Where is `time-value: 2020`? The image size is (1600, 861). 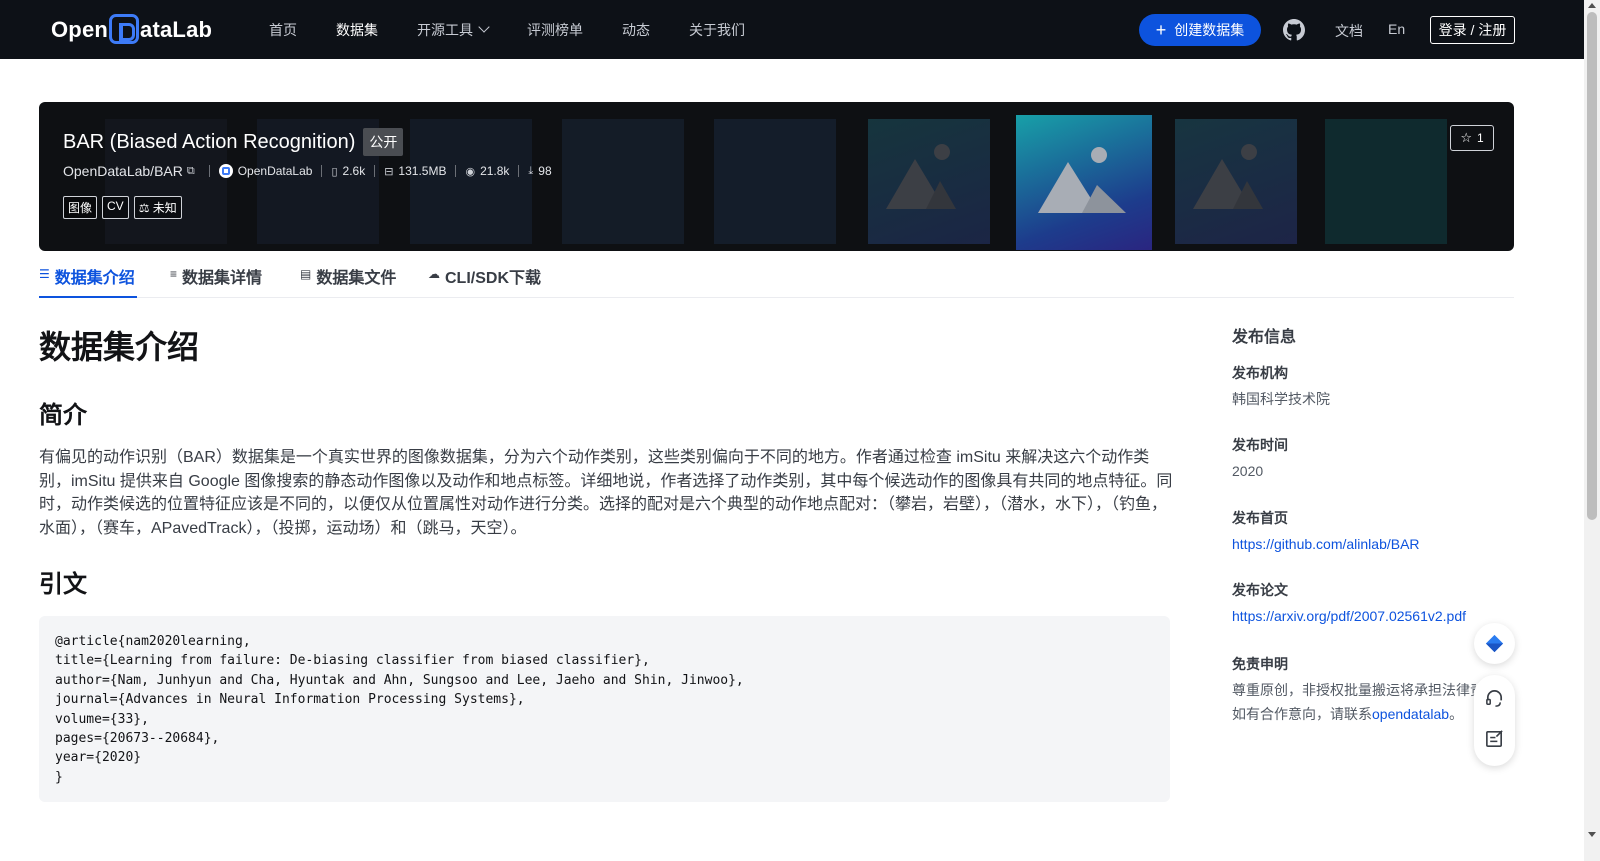 time-value: 2020 is located at coordinates (1248, 471).